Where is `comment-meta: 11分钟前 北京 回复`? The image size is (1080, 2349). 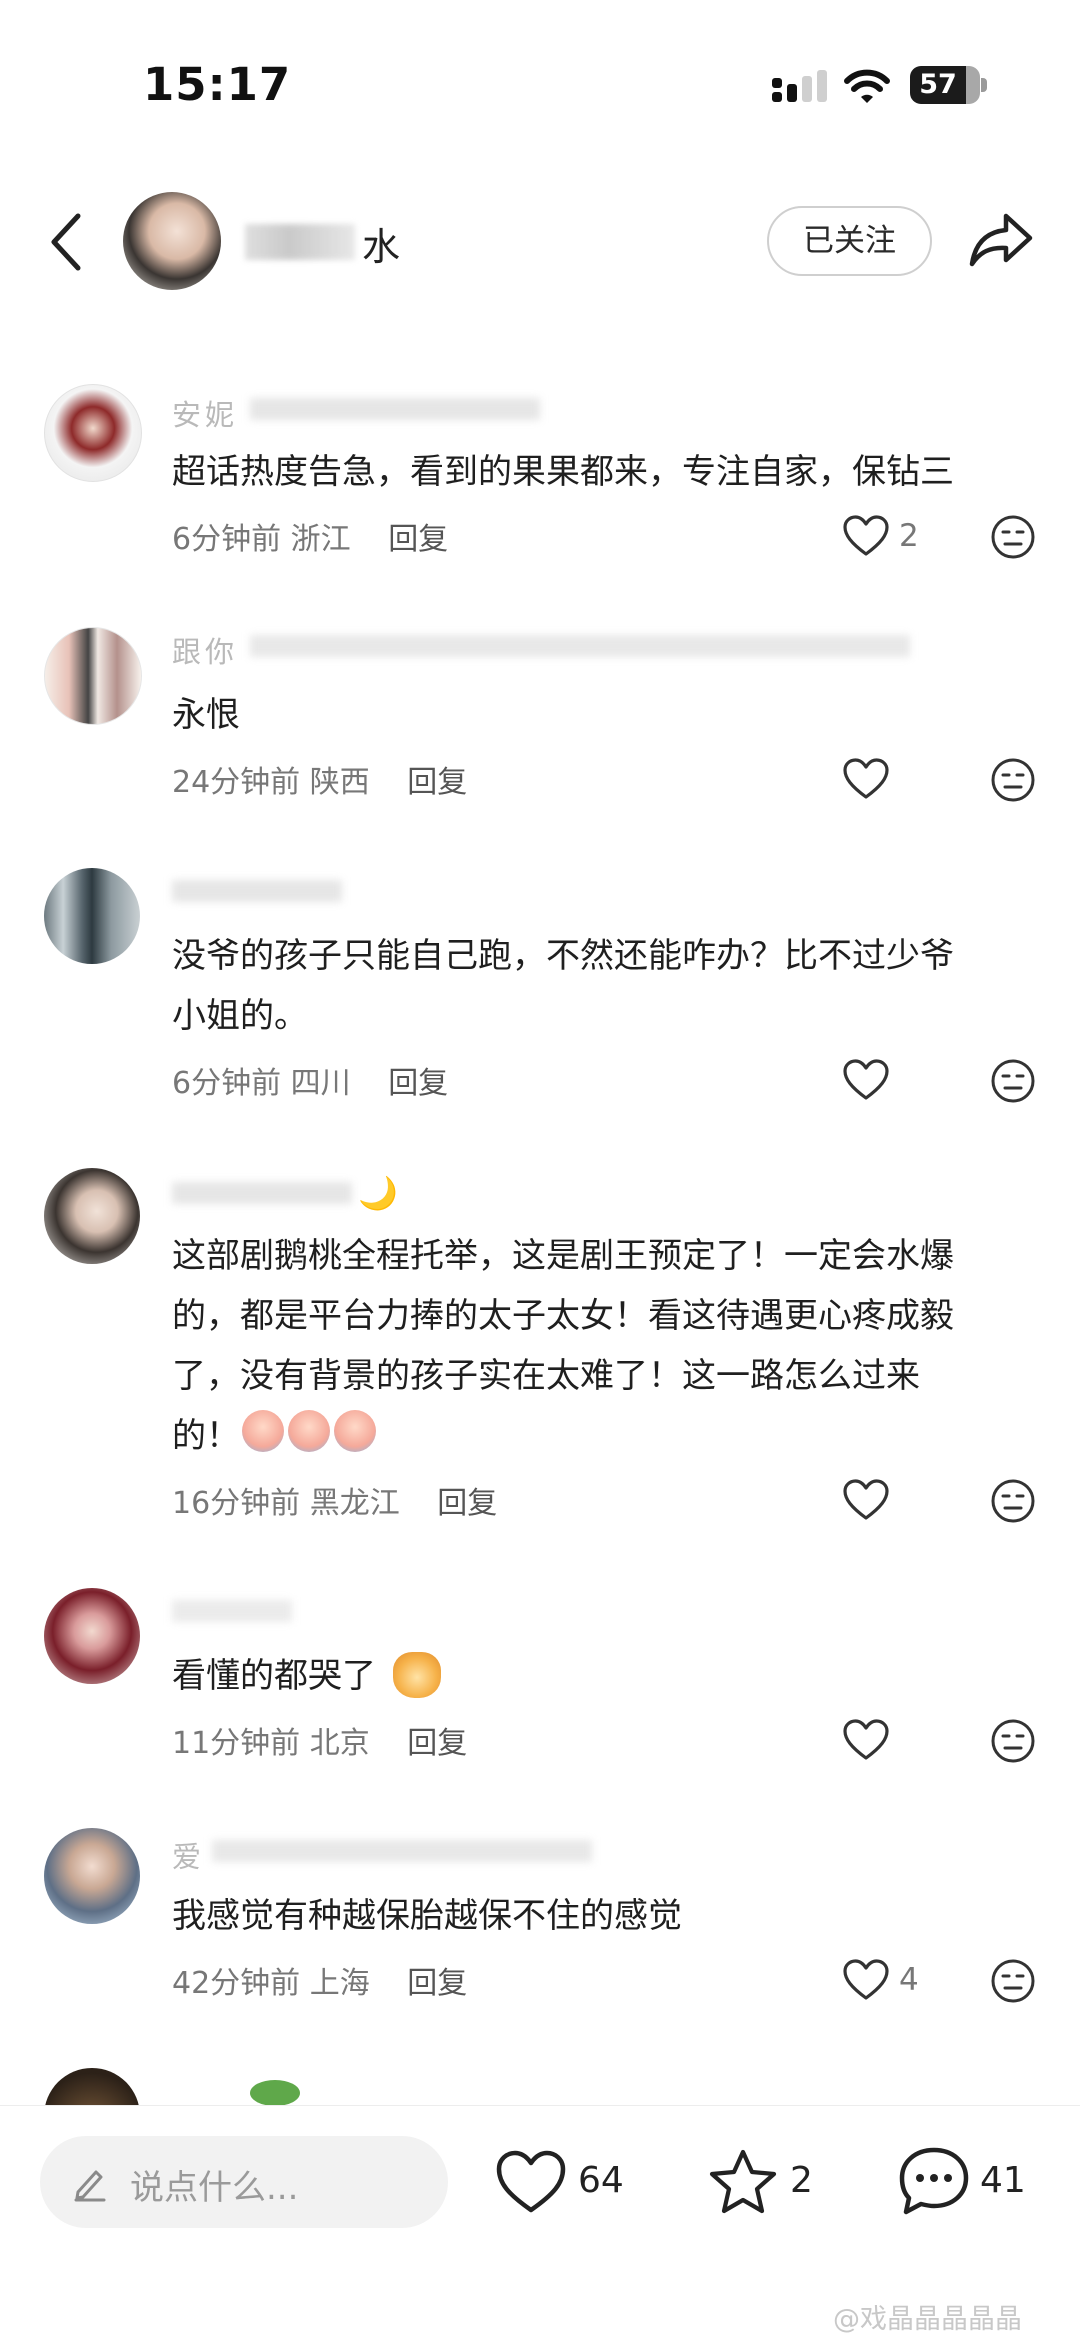
comment-meta: 11分钟前 北京 回复 is located at coordinates (319, 1740).